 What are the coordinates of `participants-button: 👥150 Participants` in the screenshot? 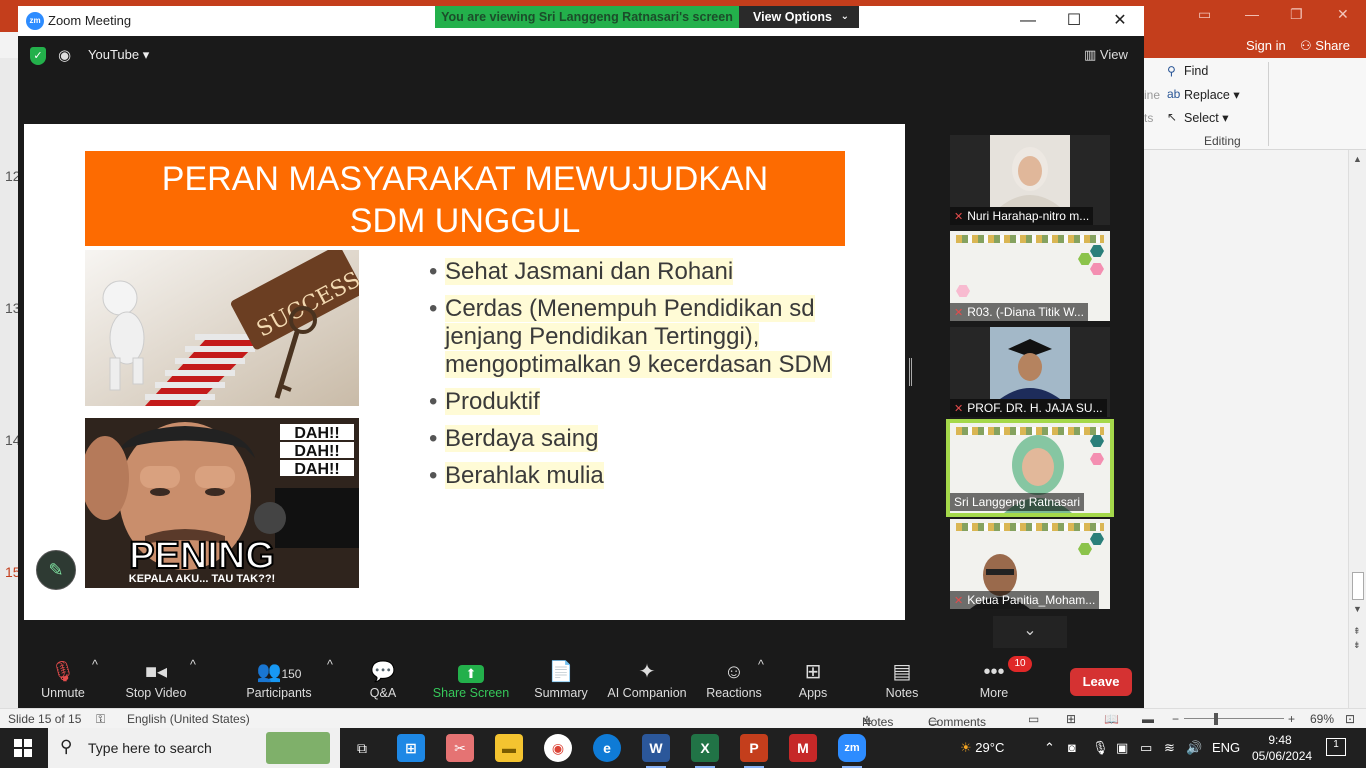 It's located at (279, 679).